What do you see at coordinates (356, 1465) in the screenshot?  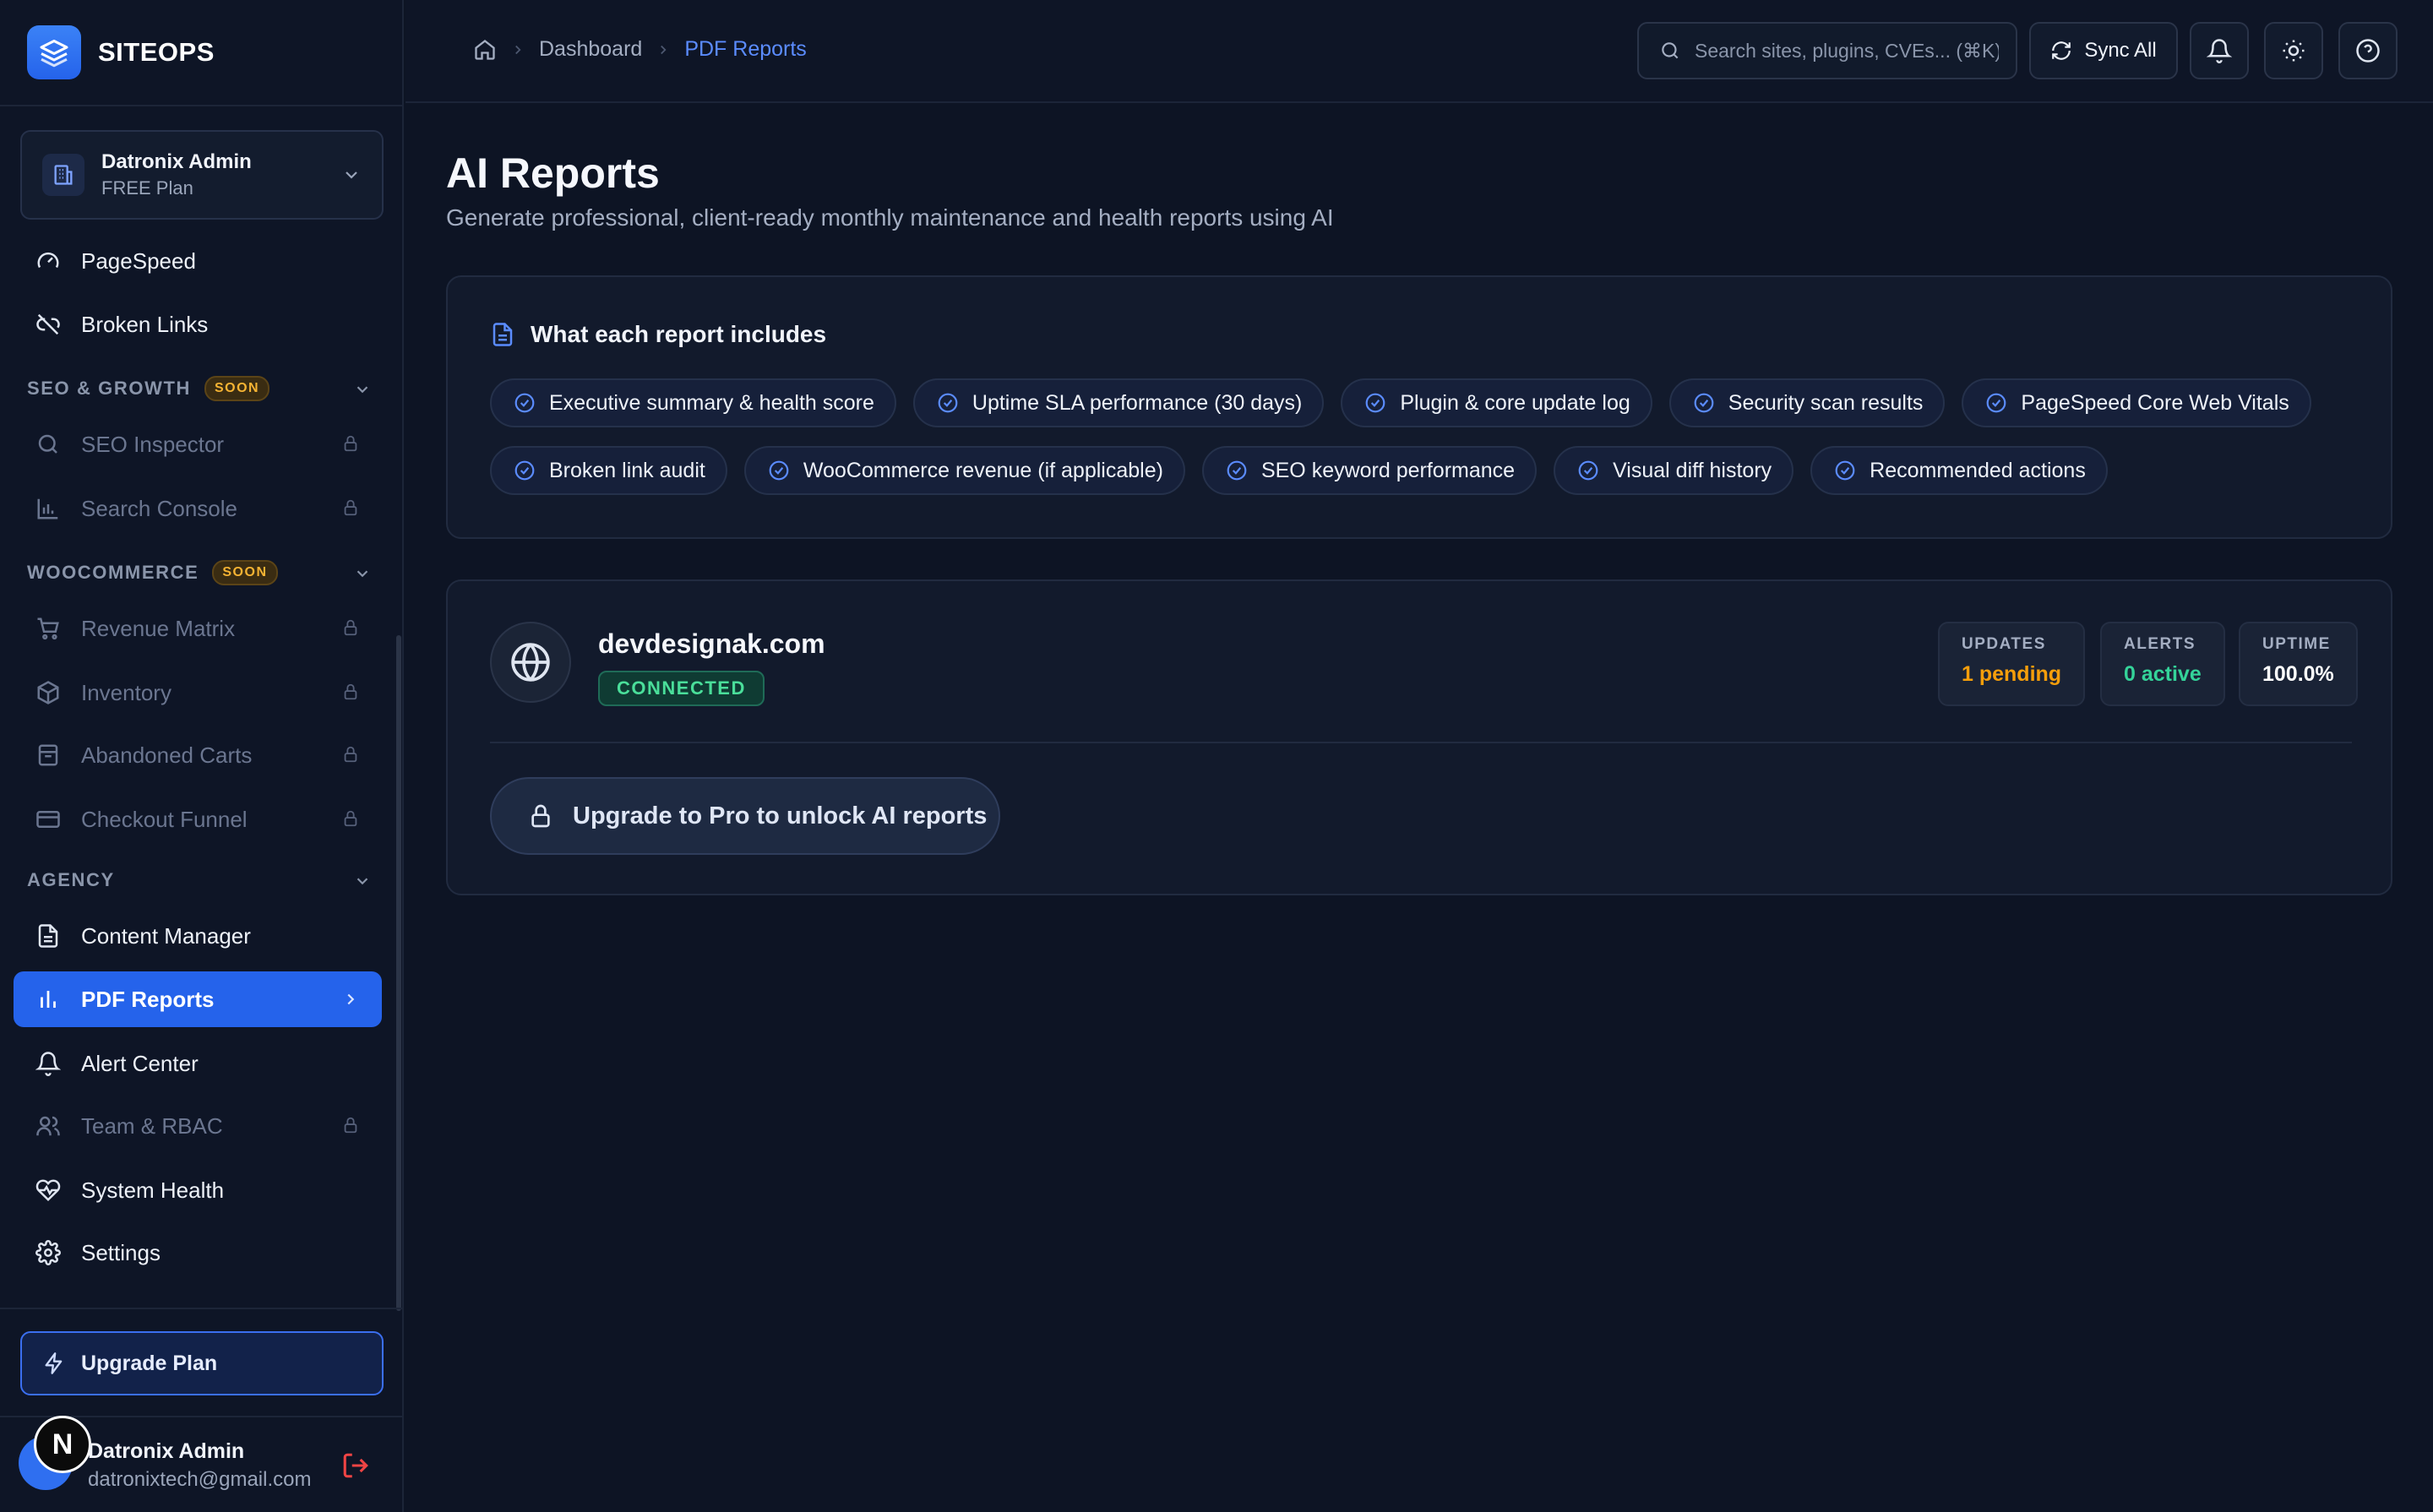 I see `logout-icon` at bounding box center [356, 1465].